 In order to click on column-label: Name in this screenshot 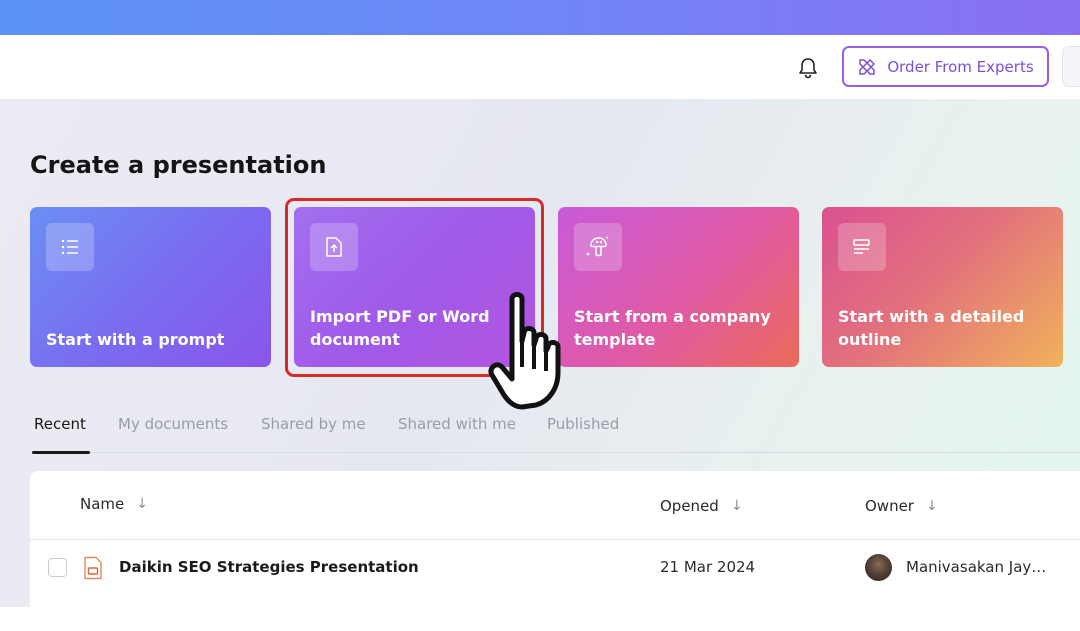, I will do `click(102, 504)`.